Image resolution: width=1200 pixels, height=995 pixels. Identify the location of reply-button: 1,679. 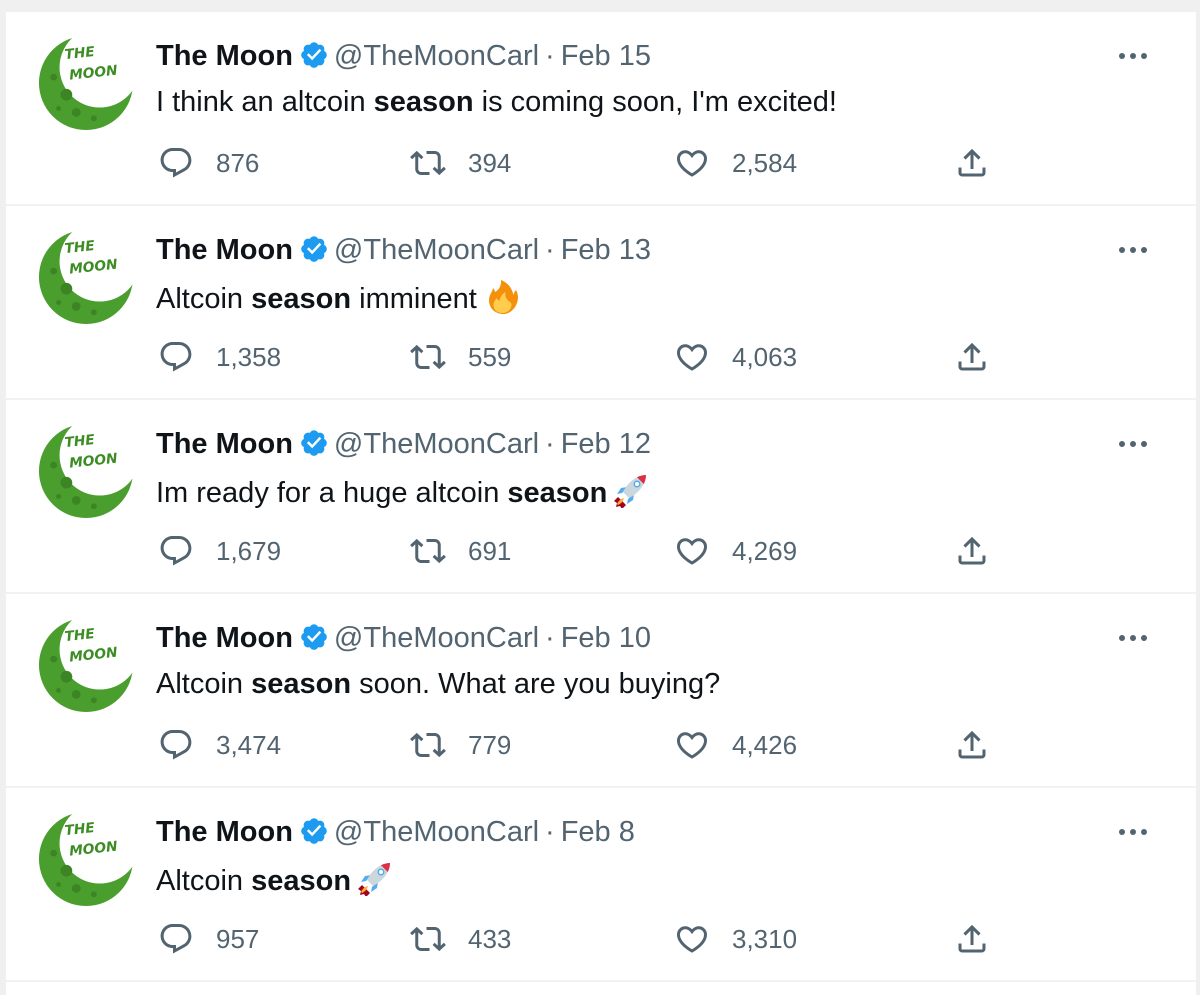
(219, 551).